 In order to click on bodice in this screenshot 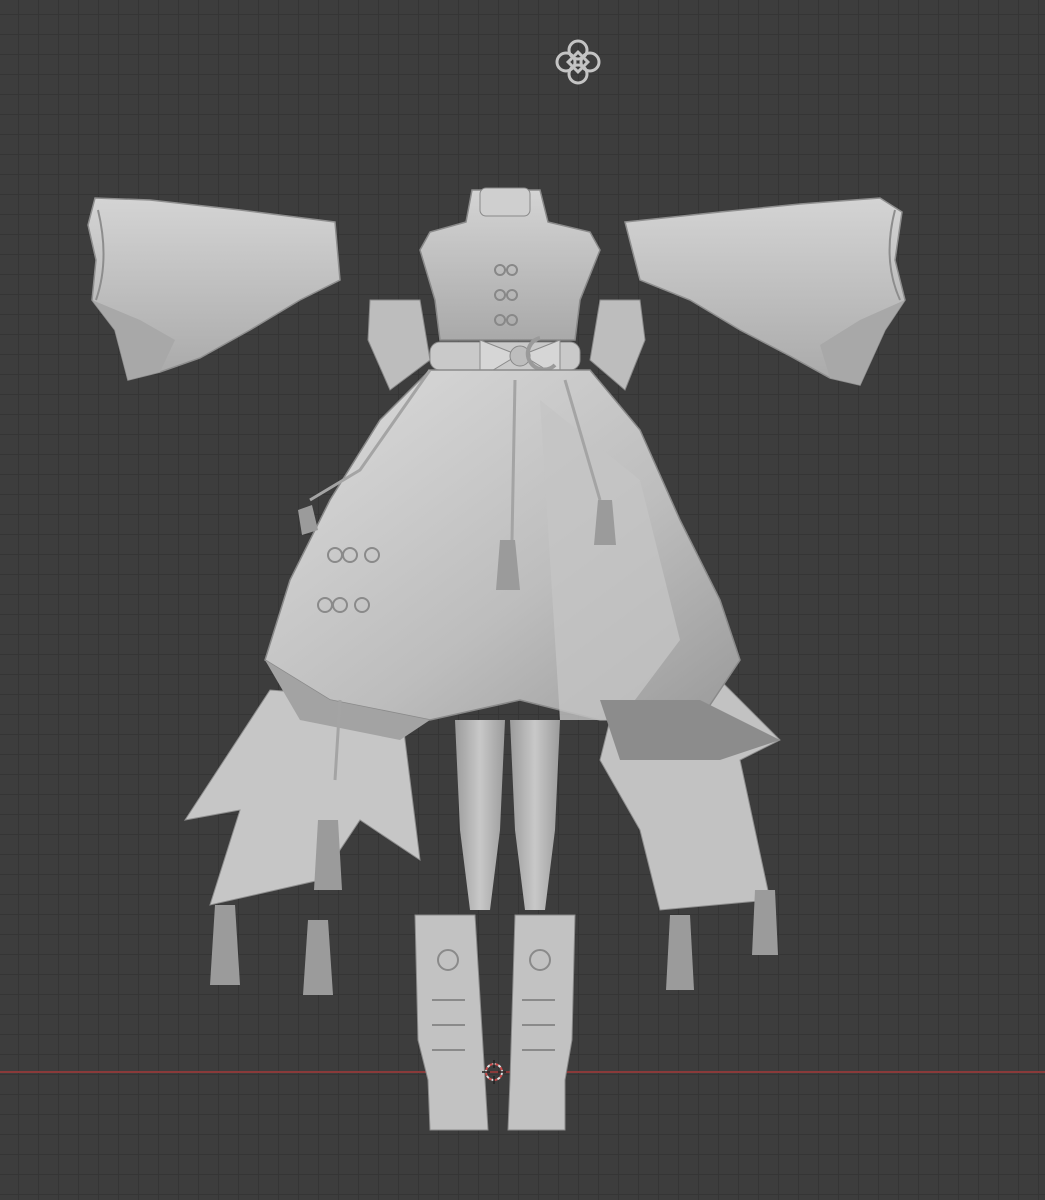, I will do `click(510, 264)`.